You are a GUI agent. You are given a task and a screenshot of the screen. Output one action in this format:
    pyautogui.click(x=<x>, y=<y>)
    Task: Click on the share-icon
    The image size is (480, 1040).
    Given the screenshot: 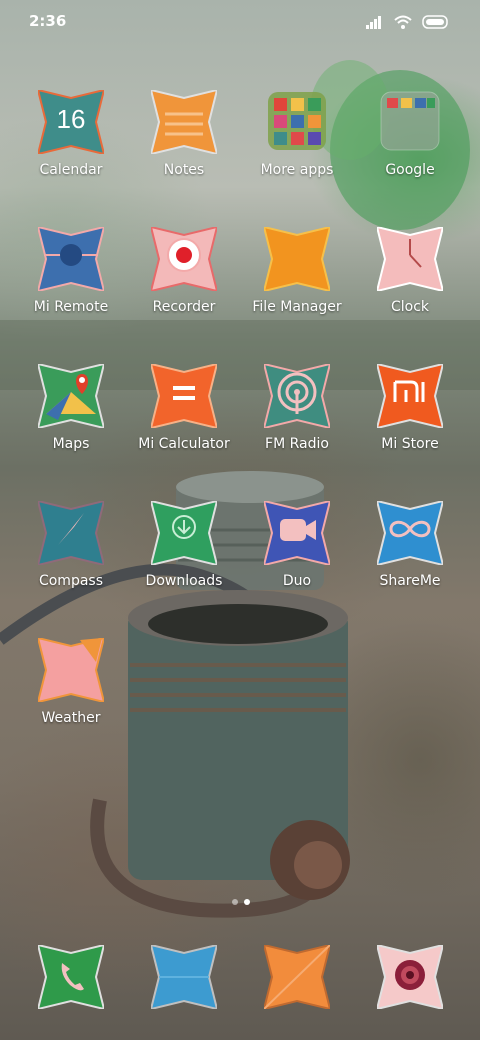 What is the action you would take?
    pyautogui.click(x=410, y=533)
    